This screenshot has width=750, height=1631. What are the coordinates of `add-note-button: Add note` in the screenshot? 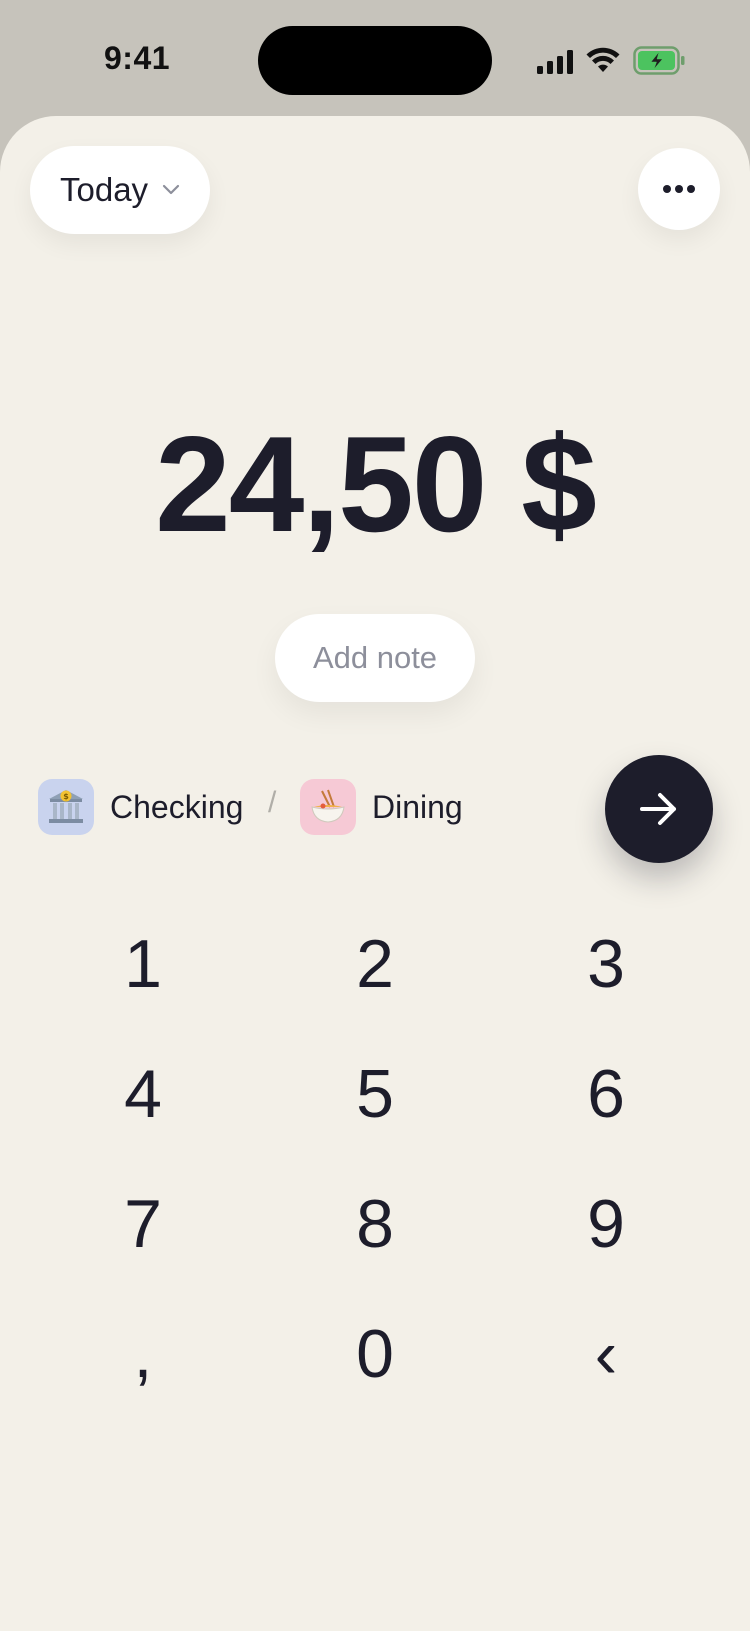 It's located at (375, 658).